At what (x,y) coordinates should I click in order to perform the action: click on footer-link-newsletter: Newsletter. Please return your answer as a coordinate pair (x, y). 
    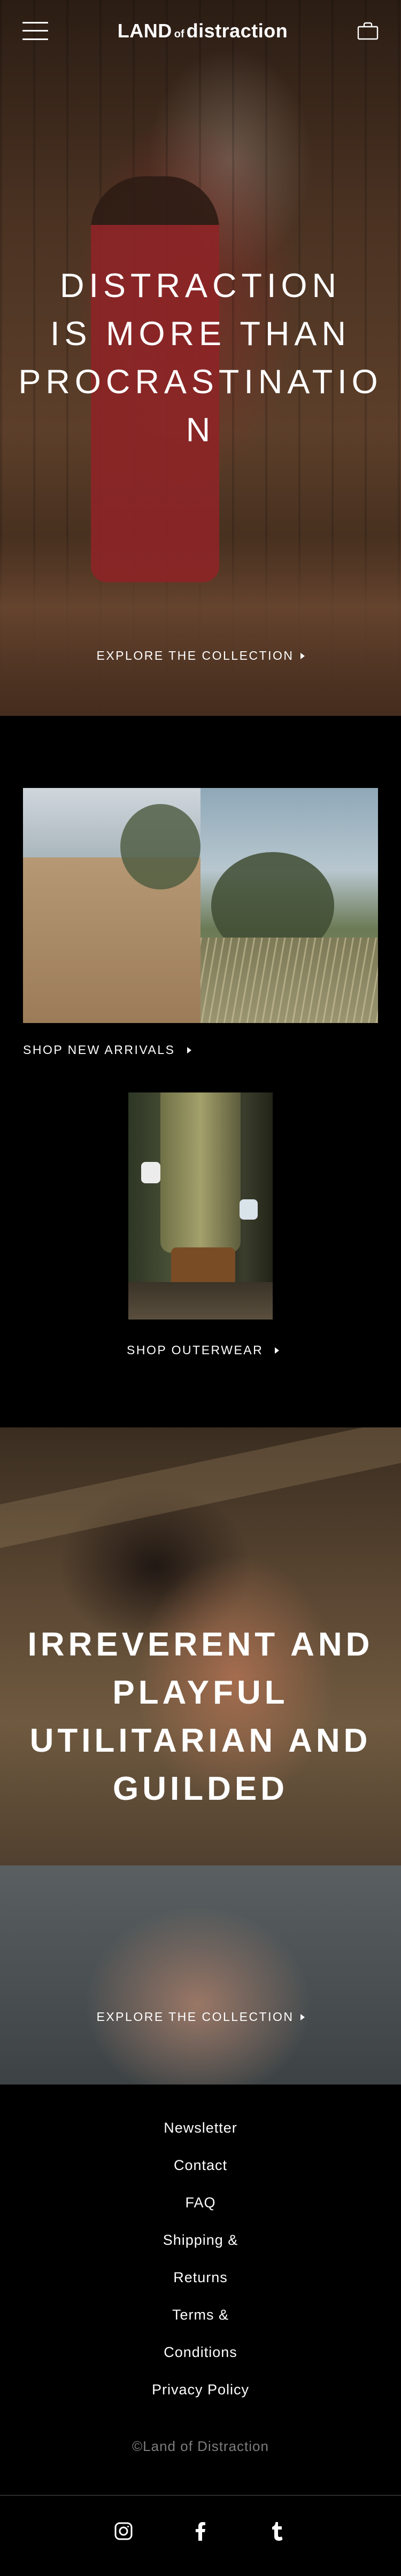
    Looking at the image, I should click on (200, 2127).